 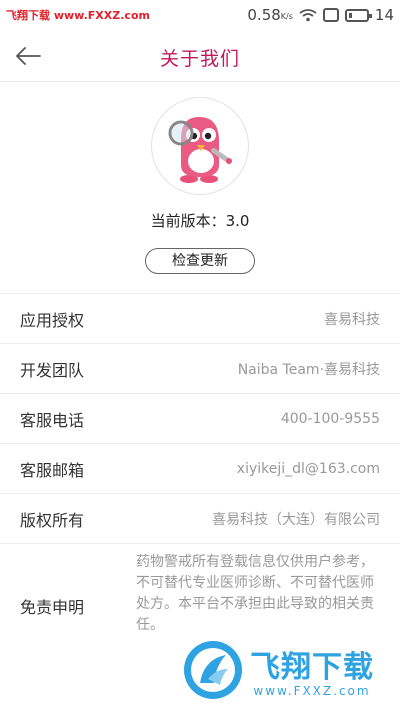 What do you see at coordinates (330, 419) in the screenshot?
I see `phone-number: 400-100-9555` at bounding box center [330, 419].